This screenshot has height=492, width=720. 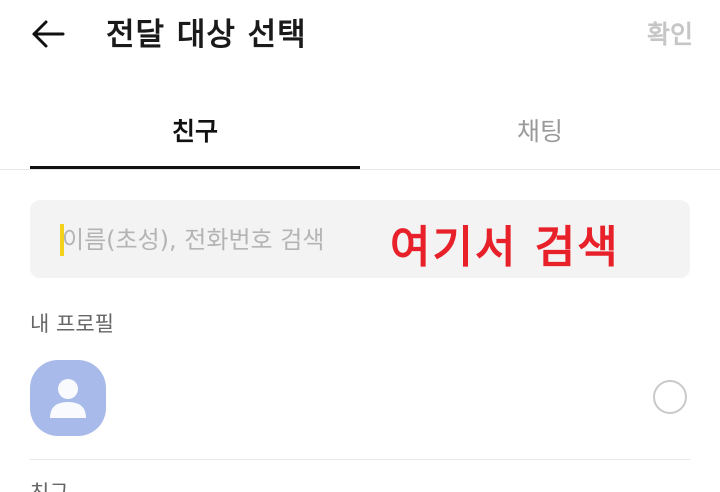 I want to click on section-label-friends: 친구, so click(x=49, y=485).